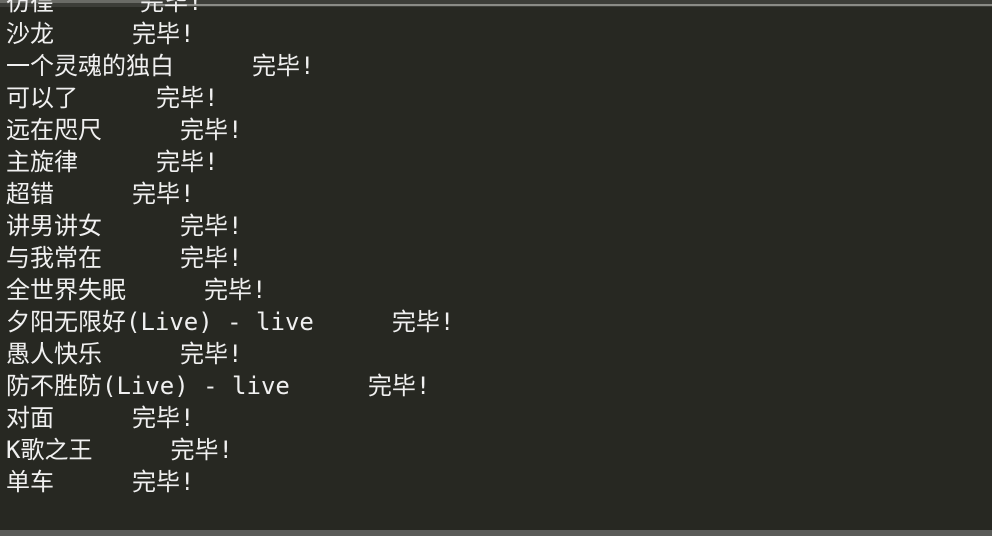 This screenshot has height=536, width=992. What do you see at coordinates (160, 322) in the screenshot?
I see `song-title: 夕阳无限好(Live) - live` at bounding box center [160, 322].